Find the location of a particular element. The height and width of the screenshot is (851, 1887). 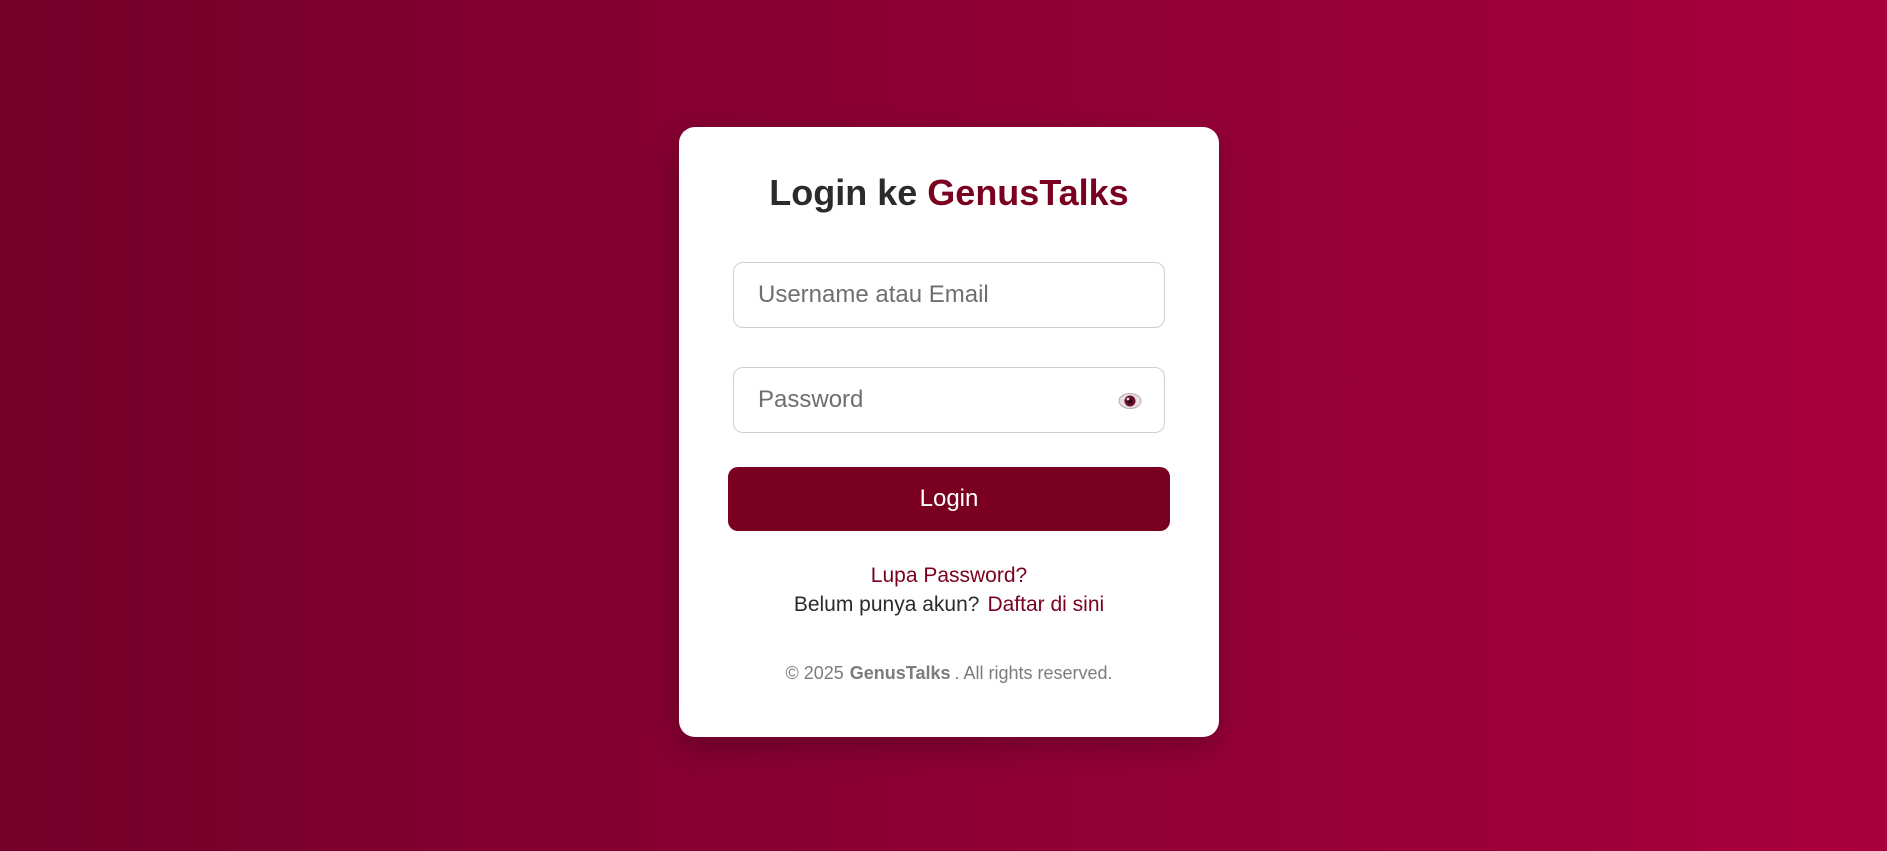

username-input is located at coordinates (949, 295).